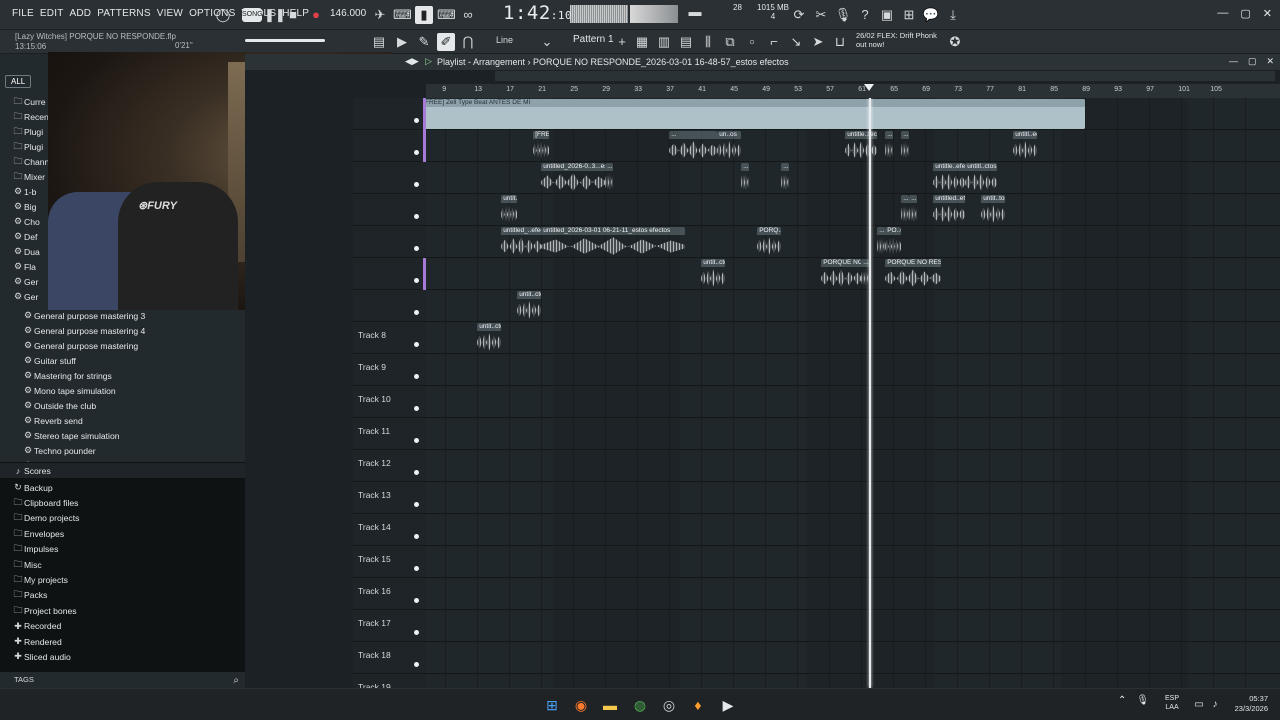 Image resolution: width=1280 pixels, height=720 pixels. What do you see at coordinates (122, 610) in the screenshot?
I see `browser-item-folder-8: 🗀 Project bones` at bounding box center [122, 610].